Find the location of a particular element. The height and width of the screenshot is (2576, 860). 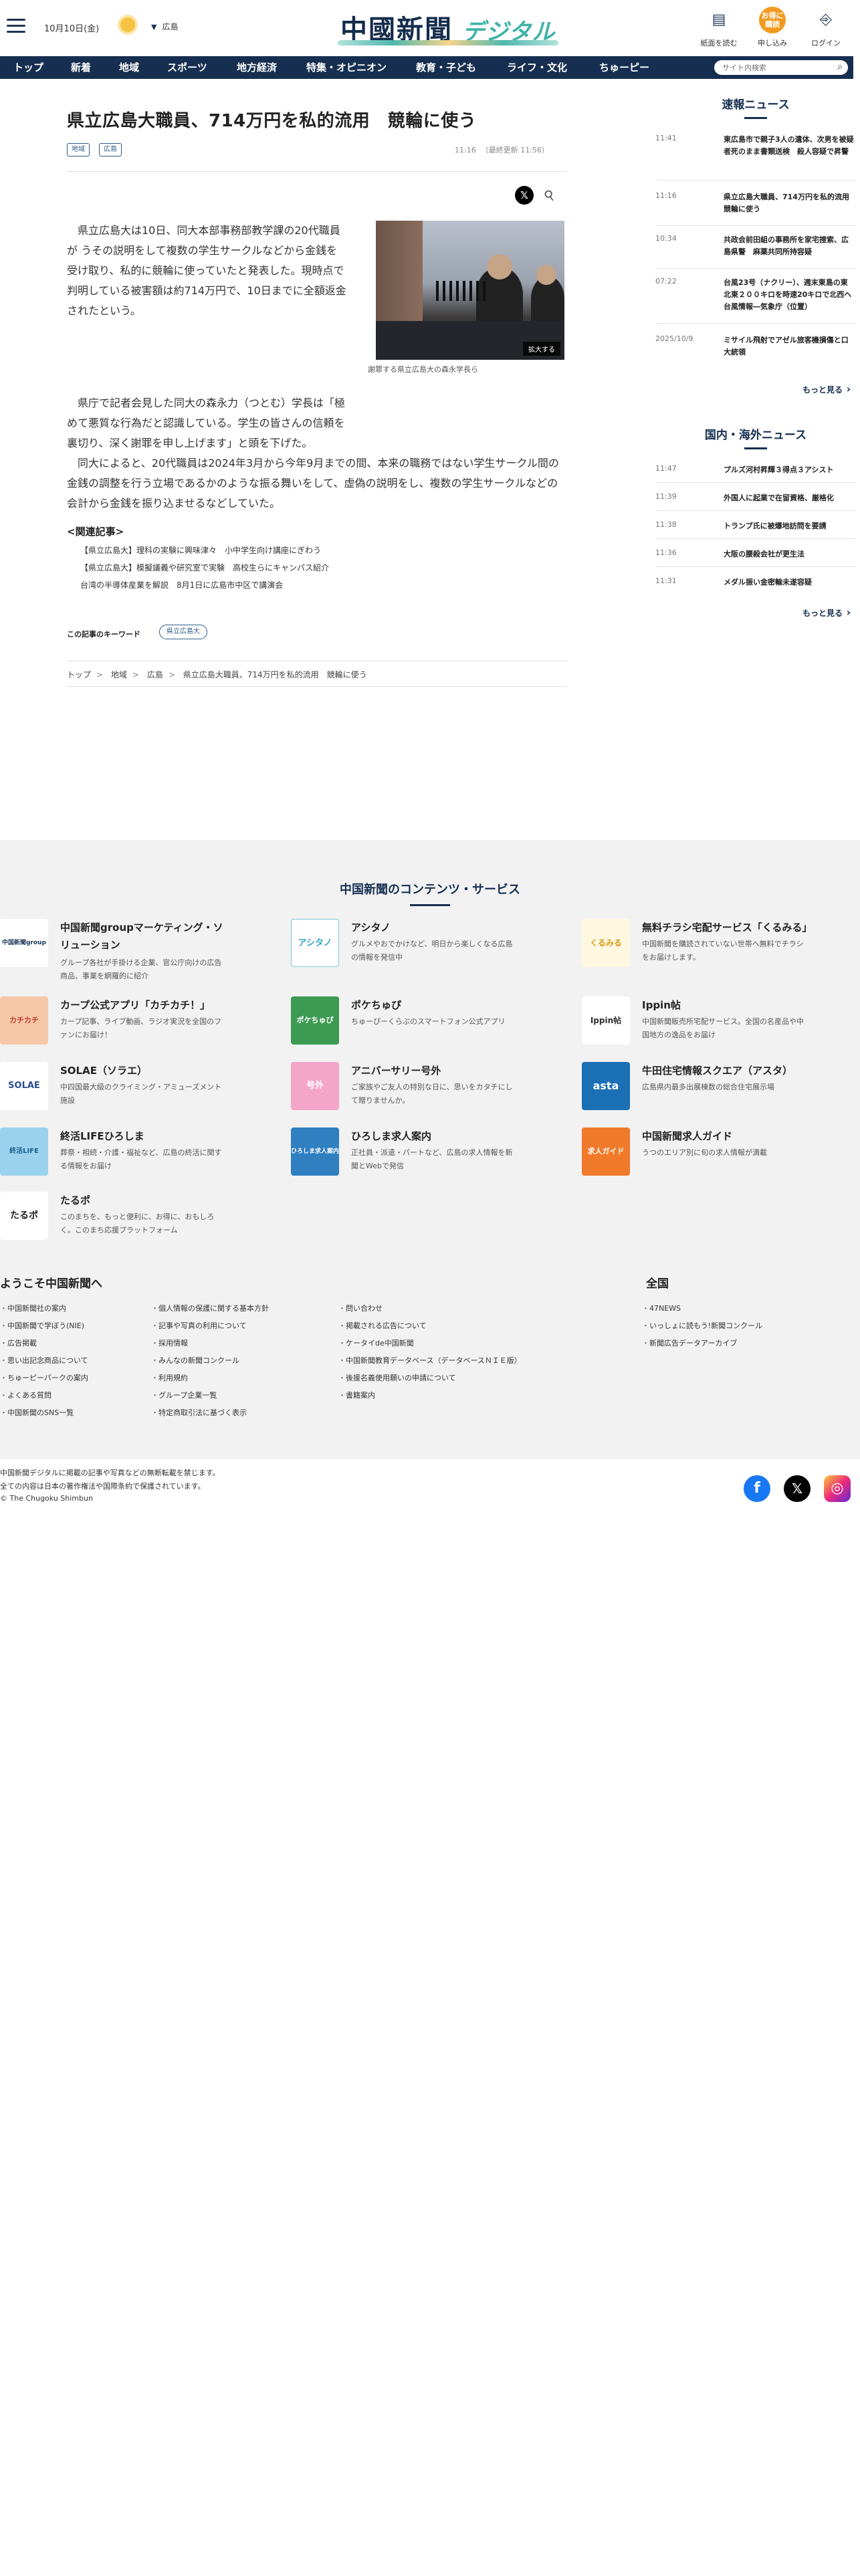

nav-sports: スポーツ is located at coordinates (187, 67).